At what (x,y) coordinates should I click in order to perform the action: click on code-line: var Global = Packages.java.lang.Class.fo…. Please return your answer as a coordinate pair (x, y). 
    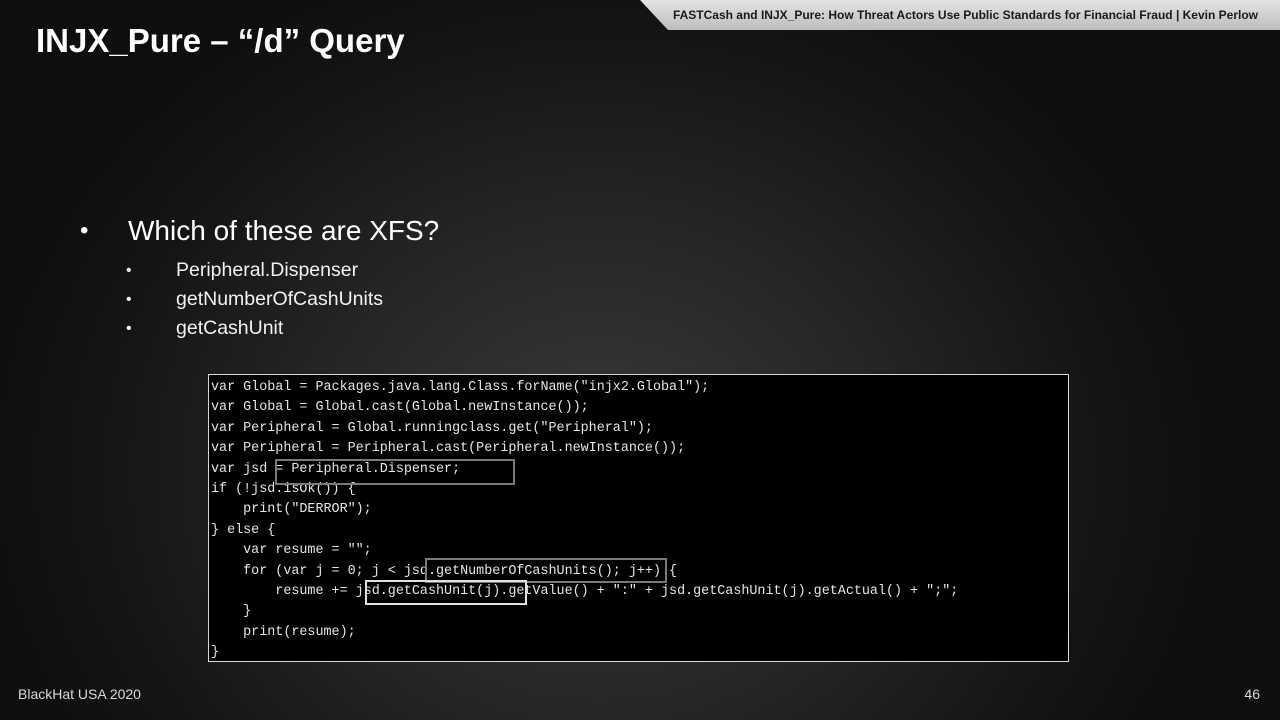
    Looking at the image, I should click on (460, 387).